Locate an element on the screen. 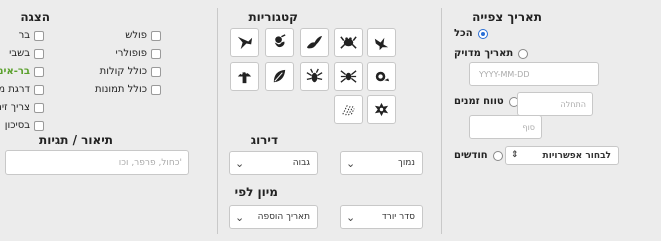 The height and width of the screenshot is (241, 661). mollusk-icon is located at coordinates (382, 76).